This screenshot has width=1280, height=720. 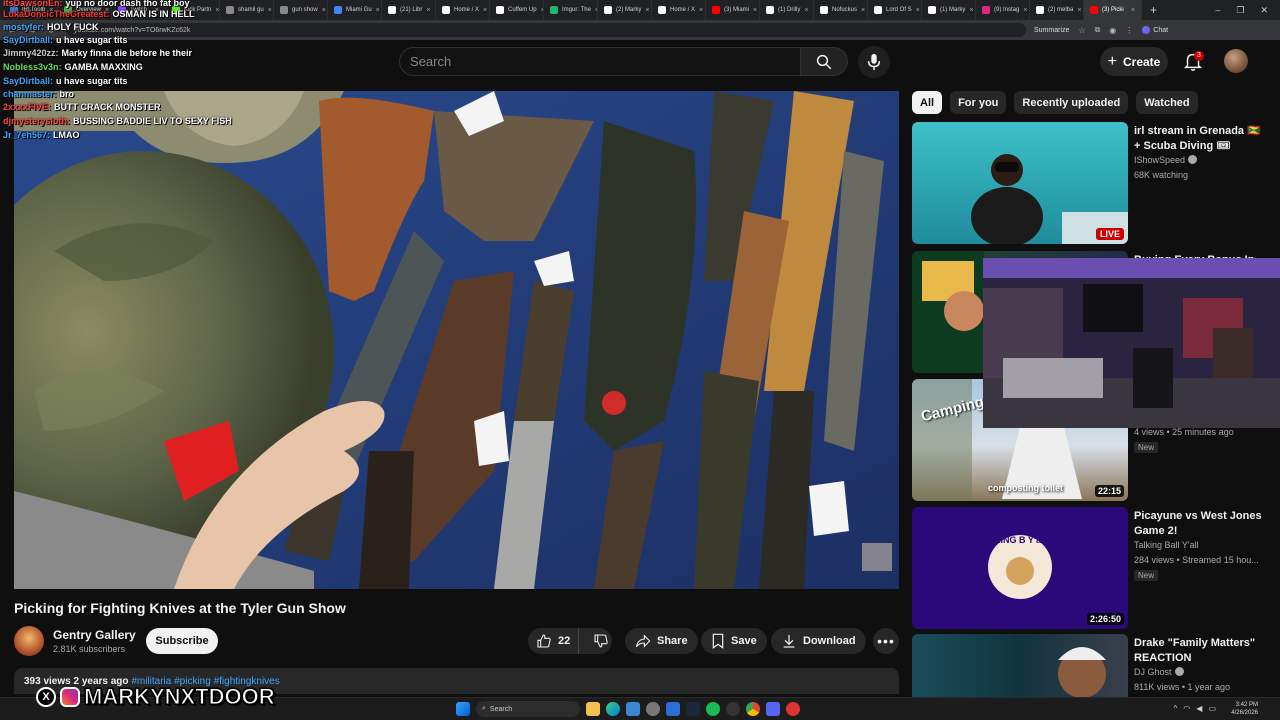 What do you see at coordinates (1071, 102) in the screenshot?
I see `filter-chip: Recently uploaded` at bounding box center [1071, 102].